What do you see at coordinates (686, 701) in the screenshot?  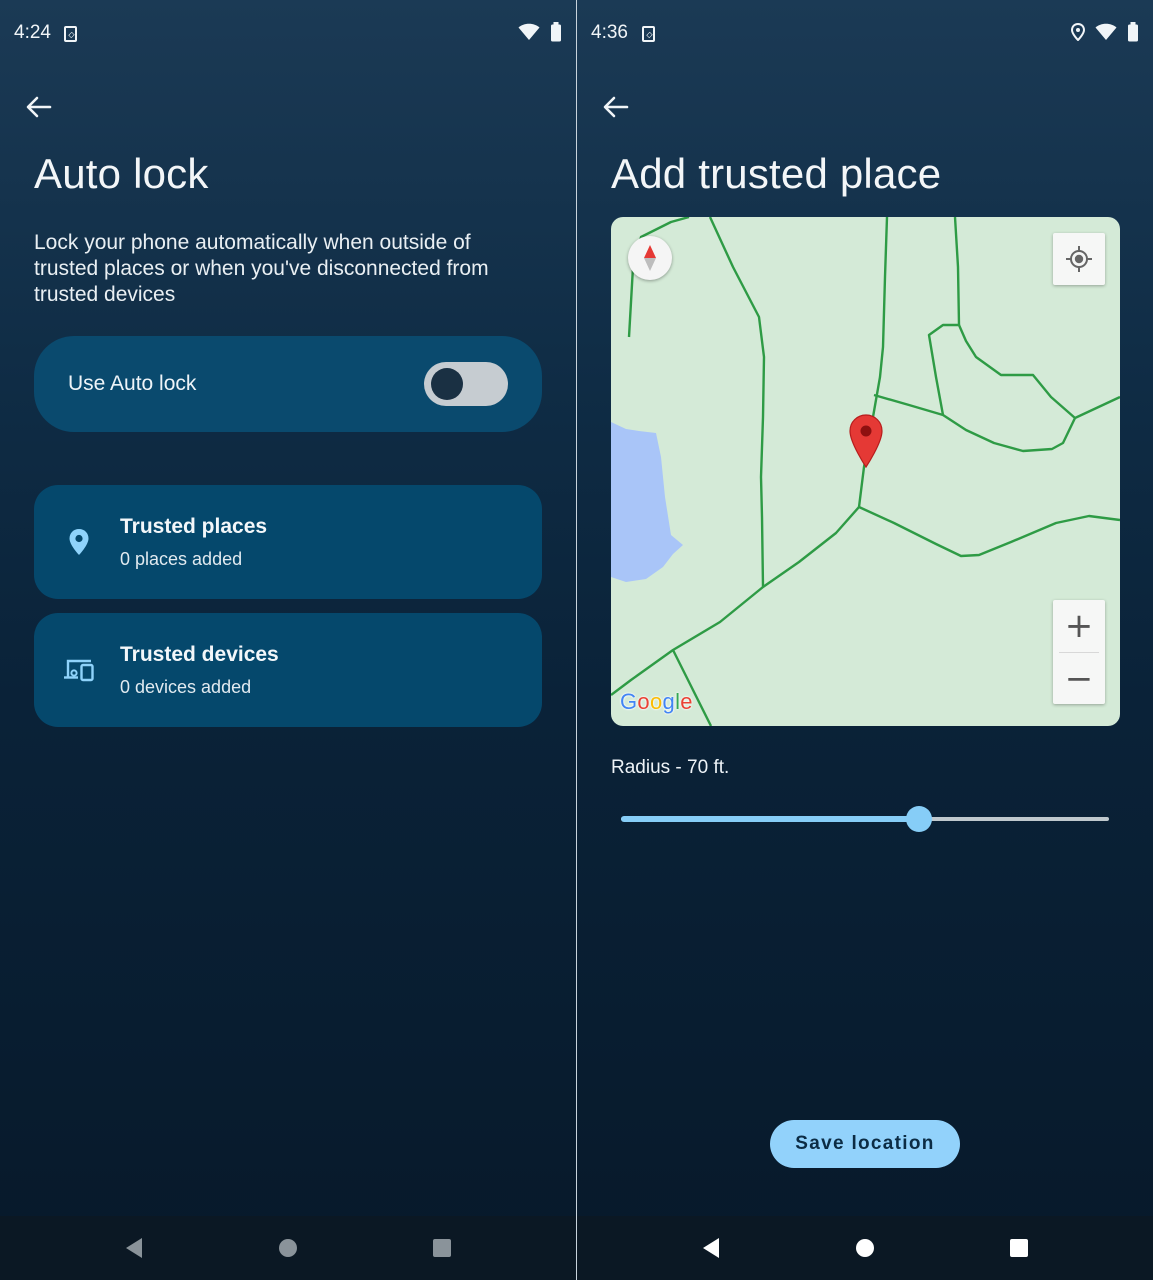 I see `logo-letter: e` at bounding box center [686, 701].